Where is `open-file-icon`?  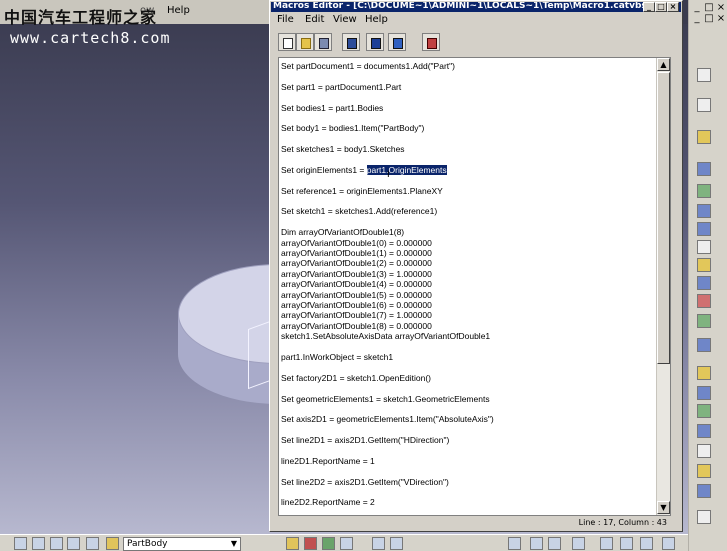
open-file-icon is located at coordinates (305, 42).